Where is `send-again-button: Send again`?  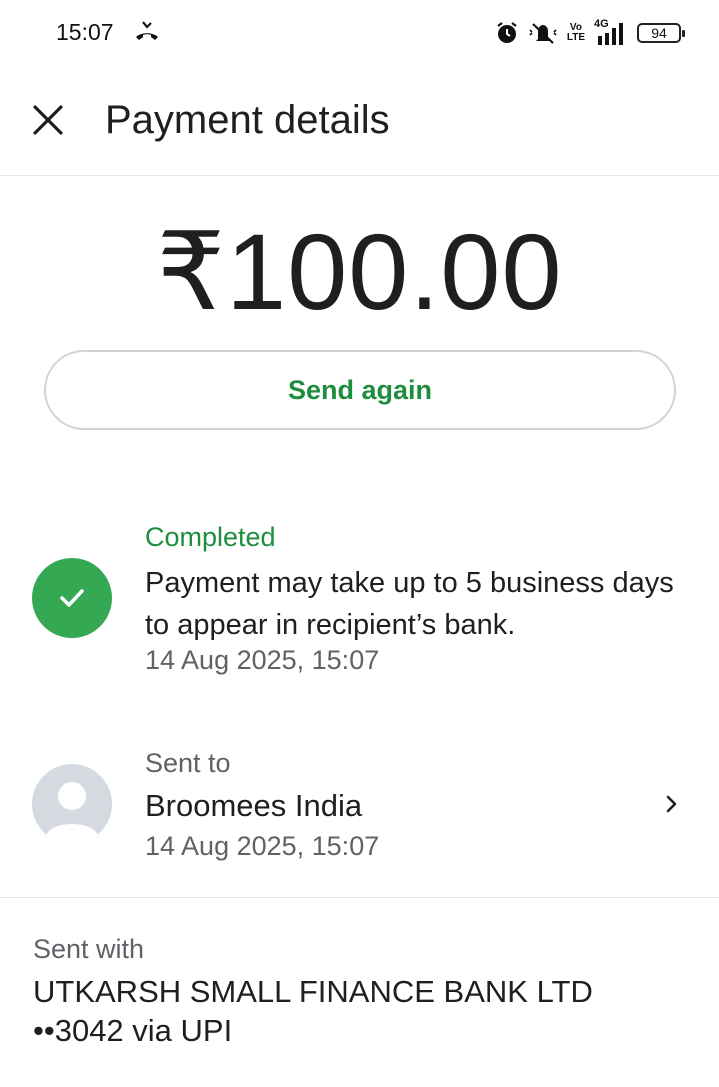
send-again-button: Send again is located at coordinates (360, 390).